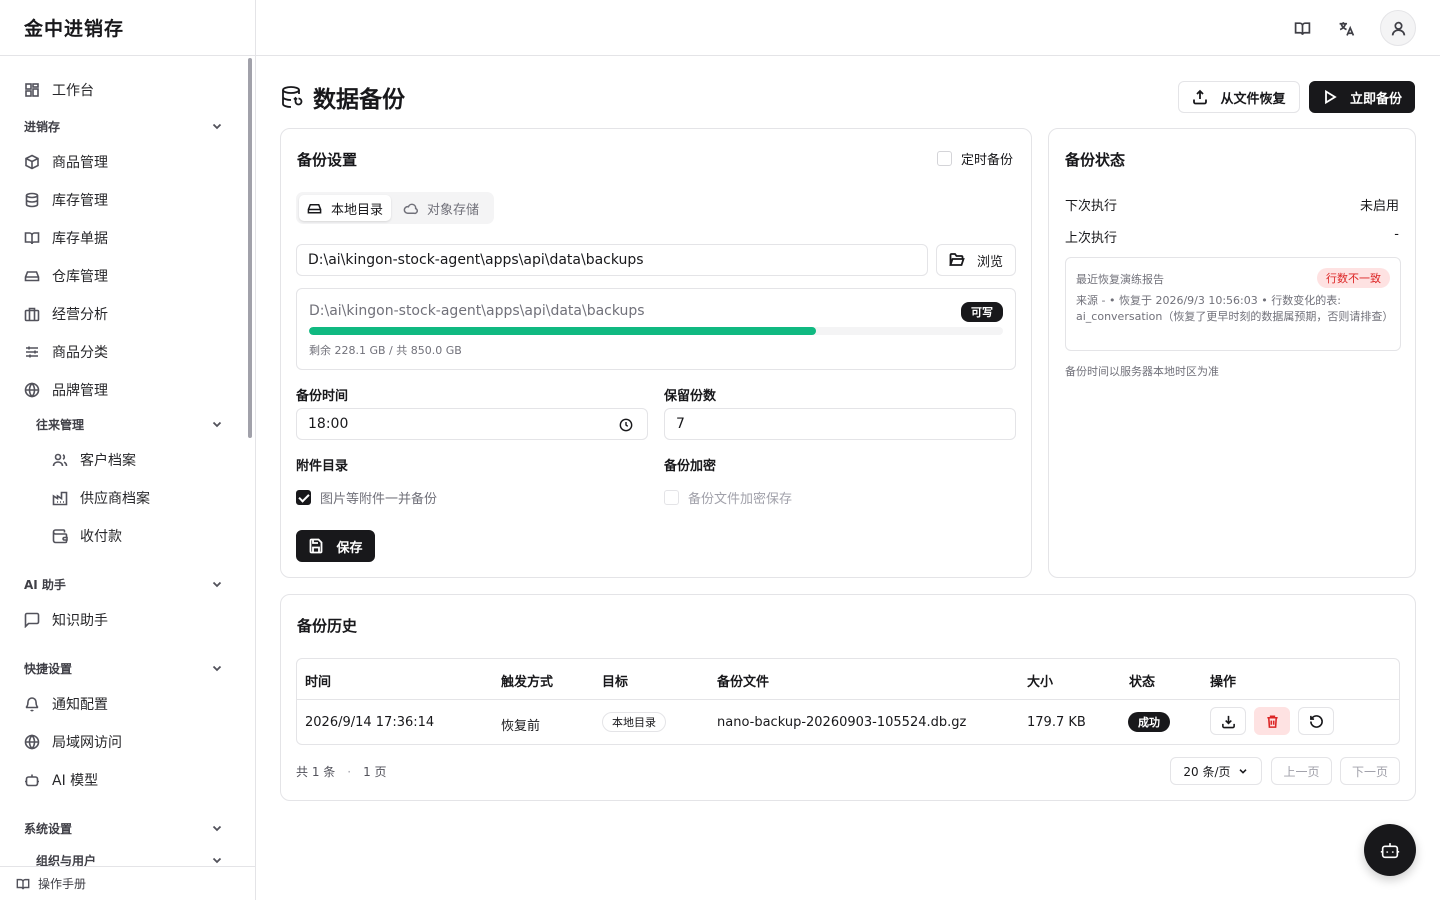 The image size is (1440, 900). I want to click on storage-usage-text: 剩余 228.1 GB / 共 850.0 GB, so click(385, 350).